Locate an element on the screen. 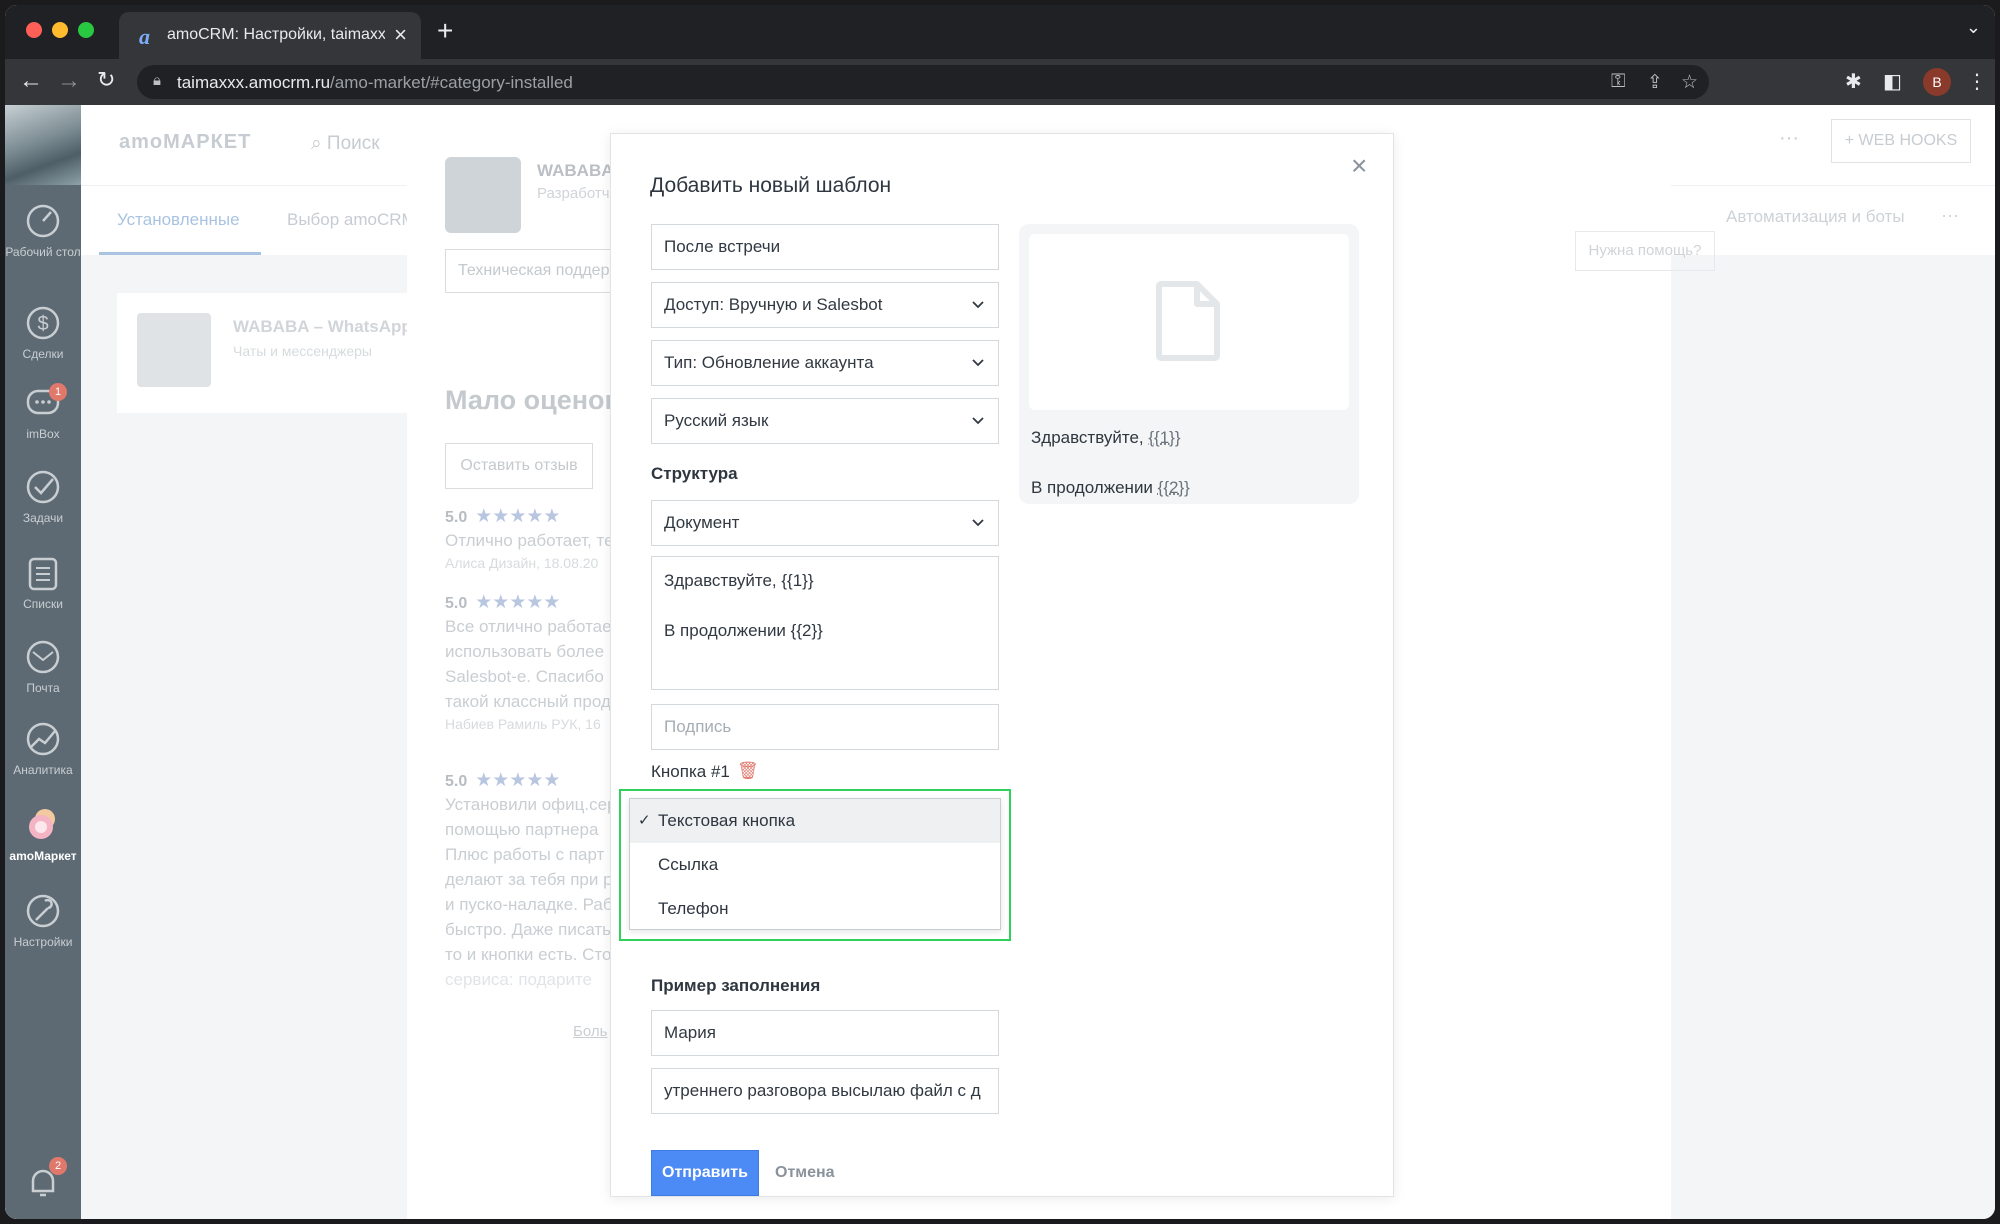 This screenshot has height=1224, width=2000. preview-line-2: В продолжении {{2}} is located at coordinates (1110, 488).